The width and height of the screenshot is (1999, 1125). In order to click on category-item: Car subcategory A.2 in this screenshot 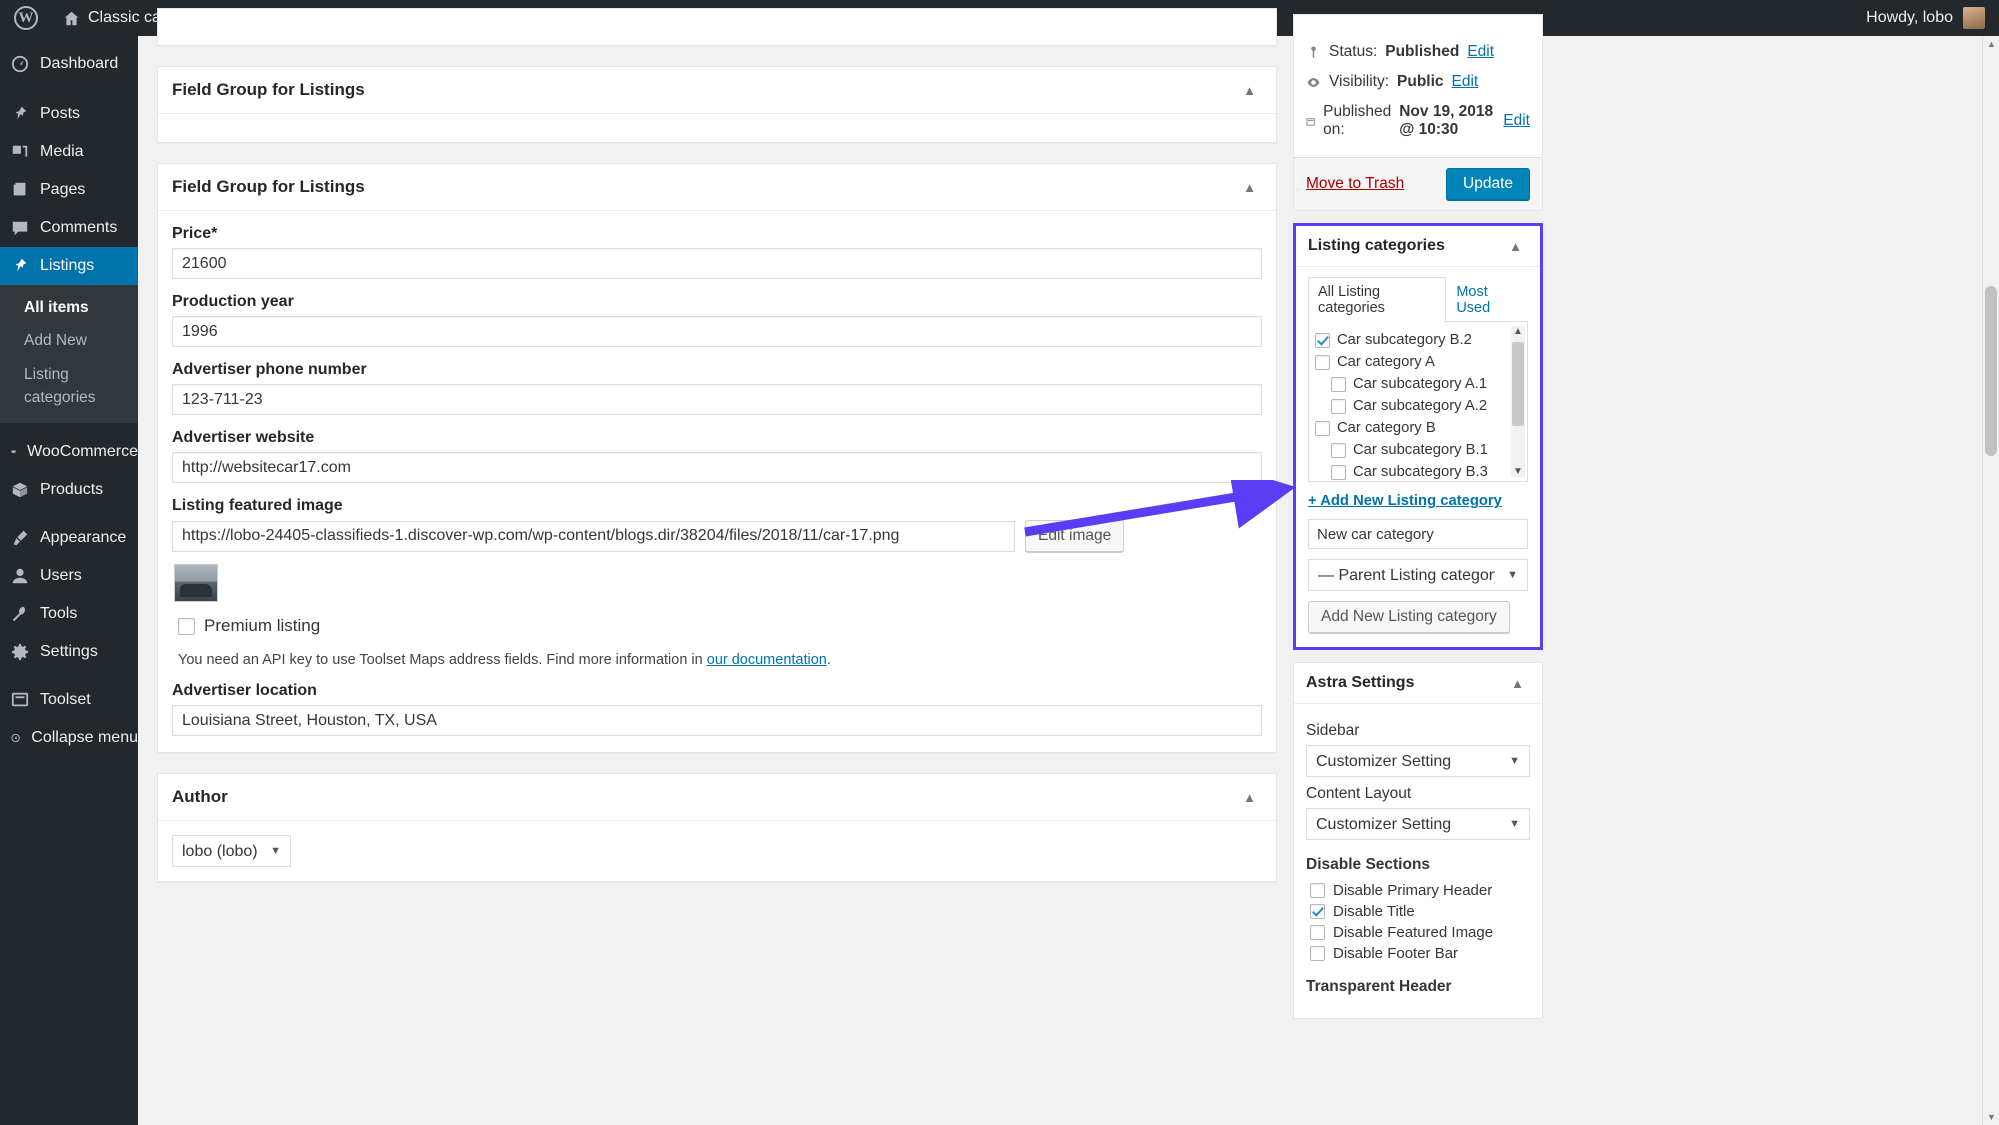, I will do `click(1419, 406)`.